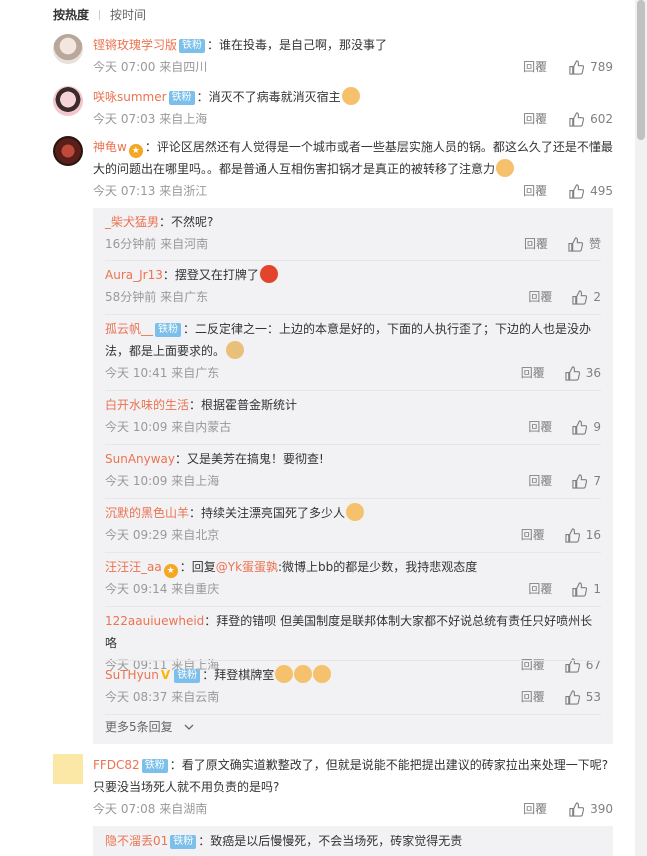 The height and width of the screenshot is (856, 647). Describe the element at coordinates (353, 727) in the screenshot. I see `more-replies-link: 更多5条回复` at that location.